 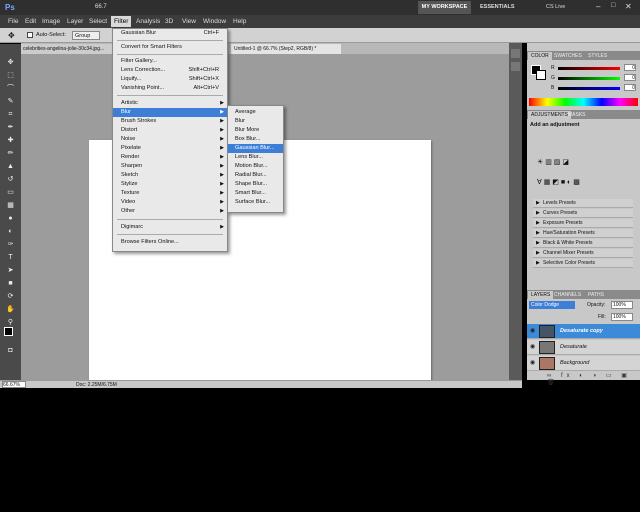 What do you see at coordinates (555, 7) in the screenshot?
I see `cs-live-button: CS Live` at bounding box center [555, 7].